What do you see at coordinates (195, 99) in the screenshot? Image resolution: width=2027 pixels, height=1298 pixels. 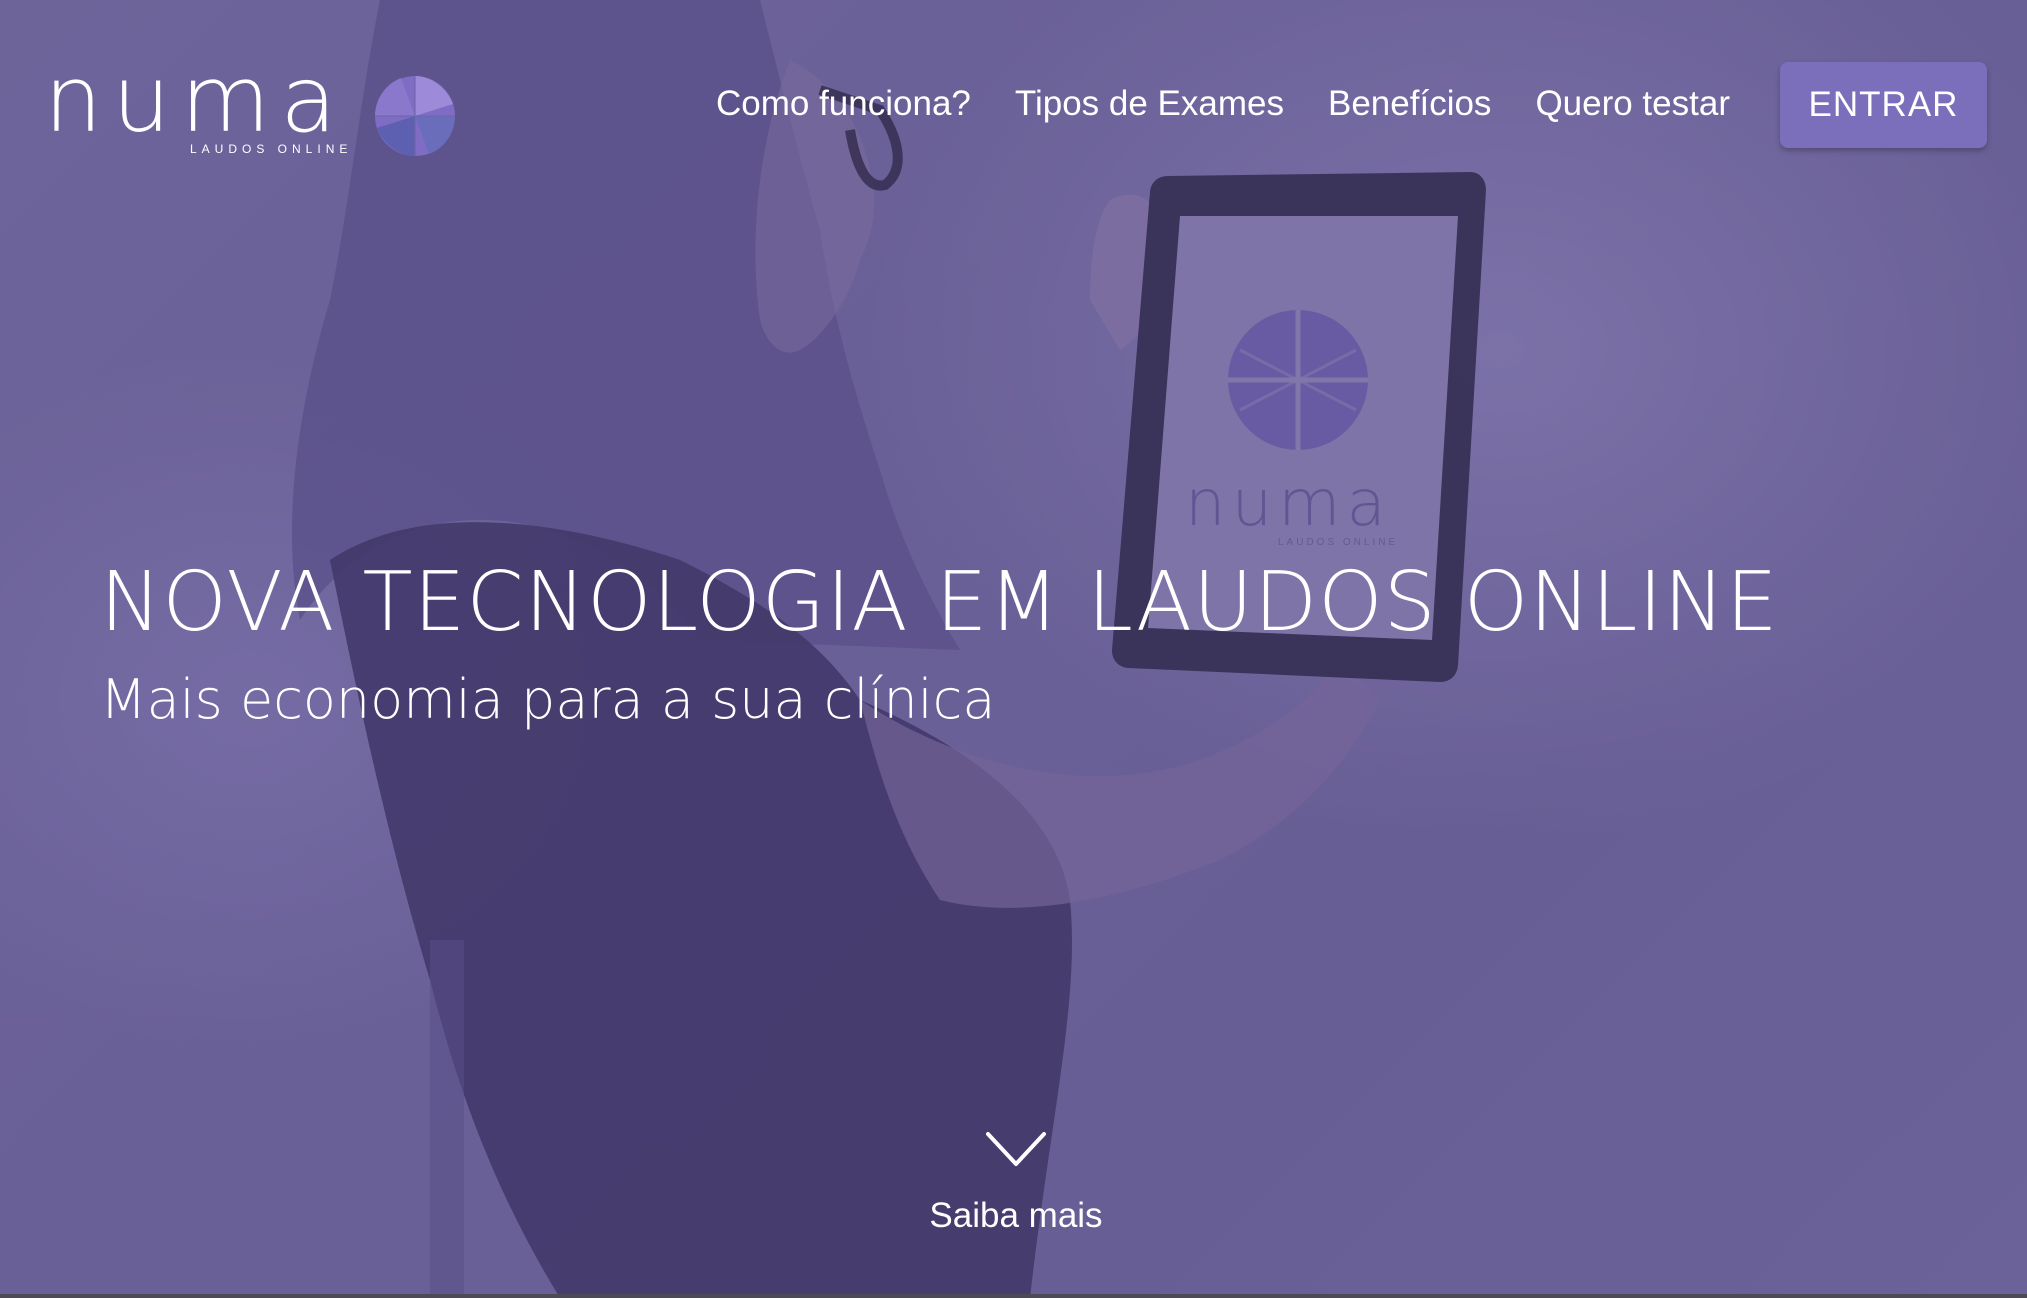 I see `logo-wordmark: numa` at bounding box center [195, 99].